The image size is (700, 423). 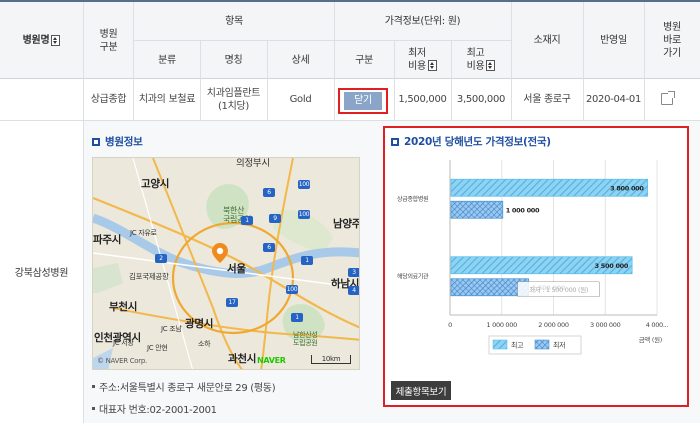 I want to click on max-cost-cell: 3,500,000, so click(x=481, y=99).